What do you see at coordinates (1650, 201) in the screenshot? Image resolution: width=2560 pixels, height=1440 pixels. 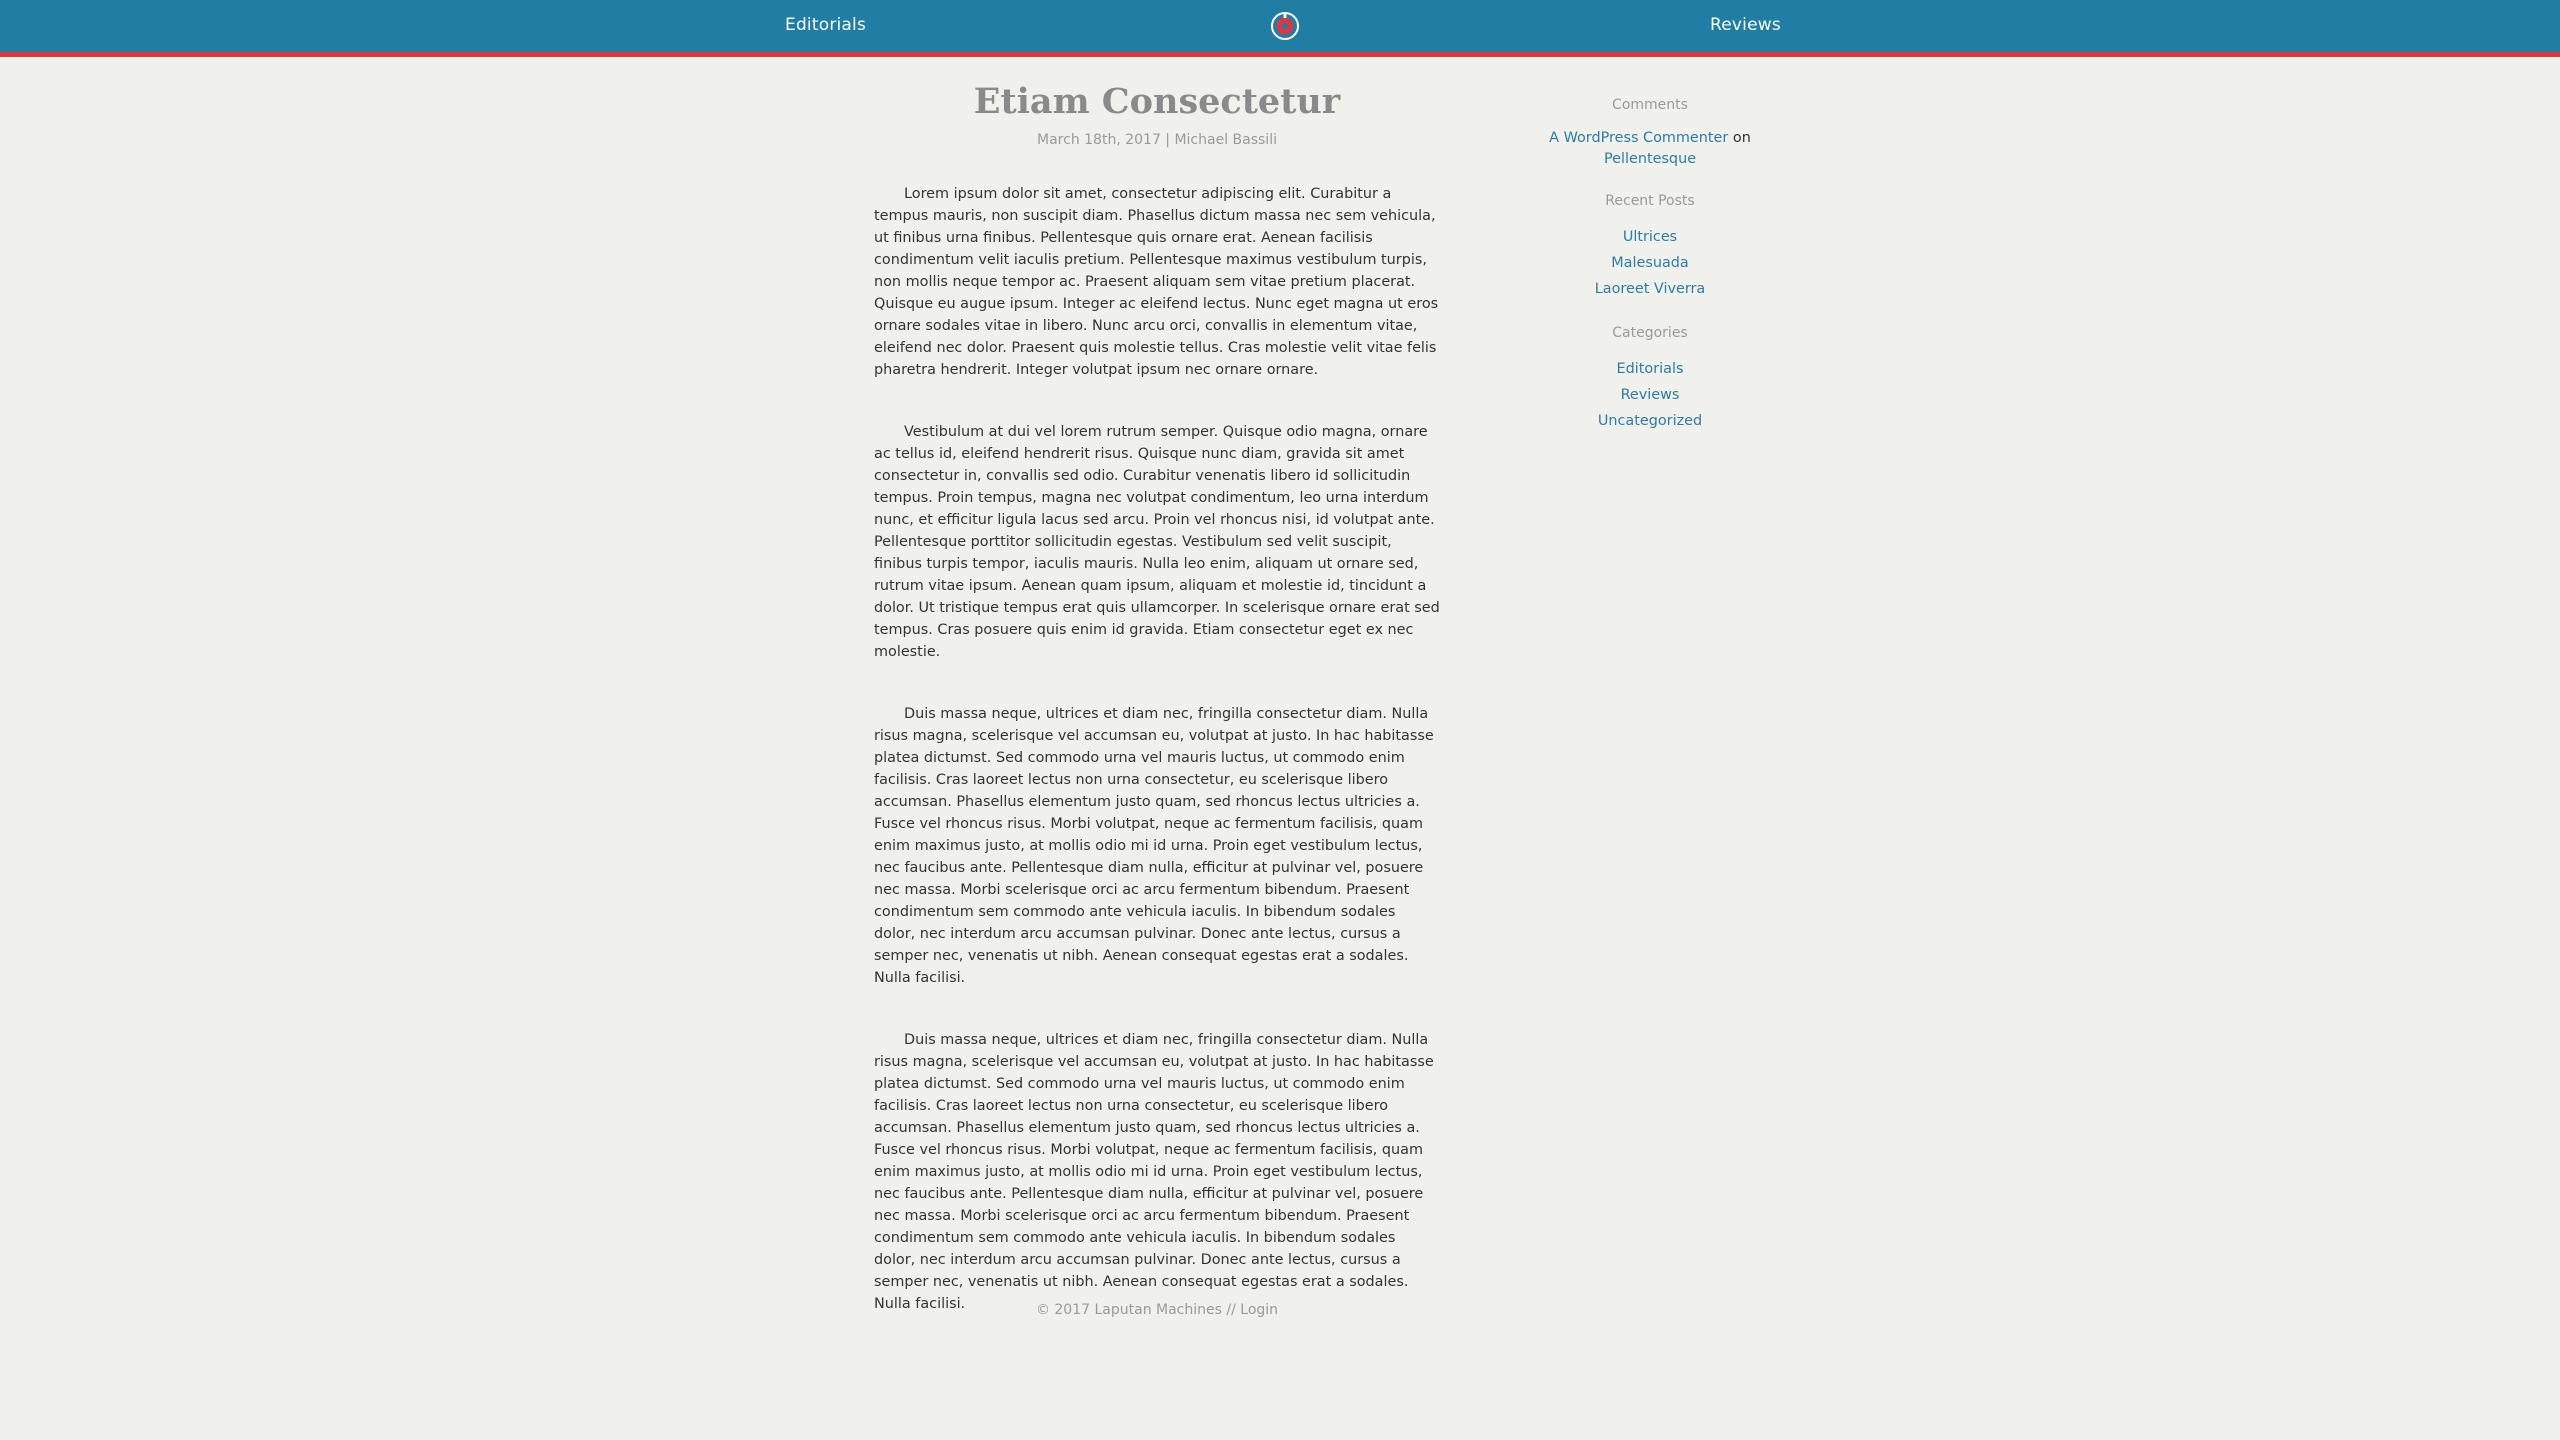 I see `recent-posts-title: Recent Posts` at bounding box center [1650, 201].